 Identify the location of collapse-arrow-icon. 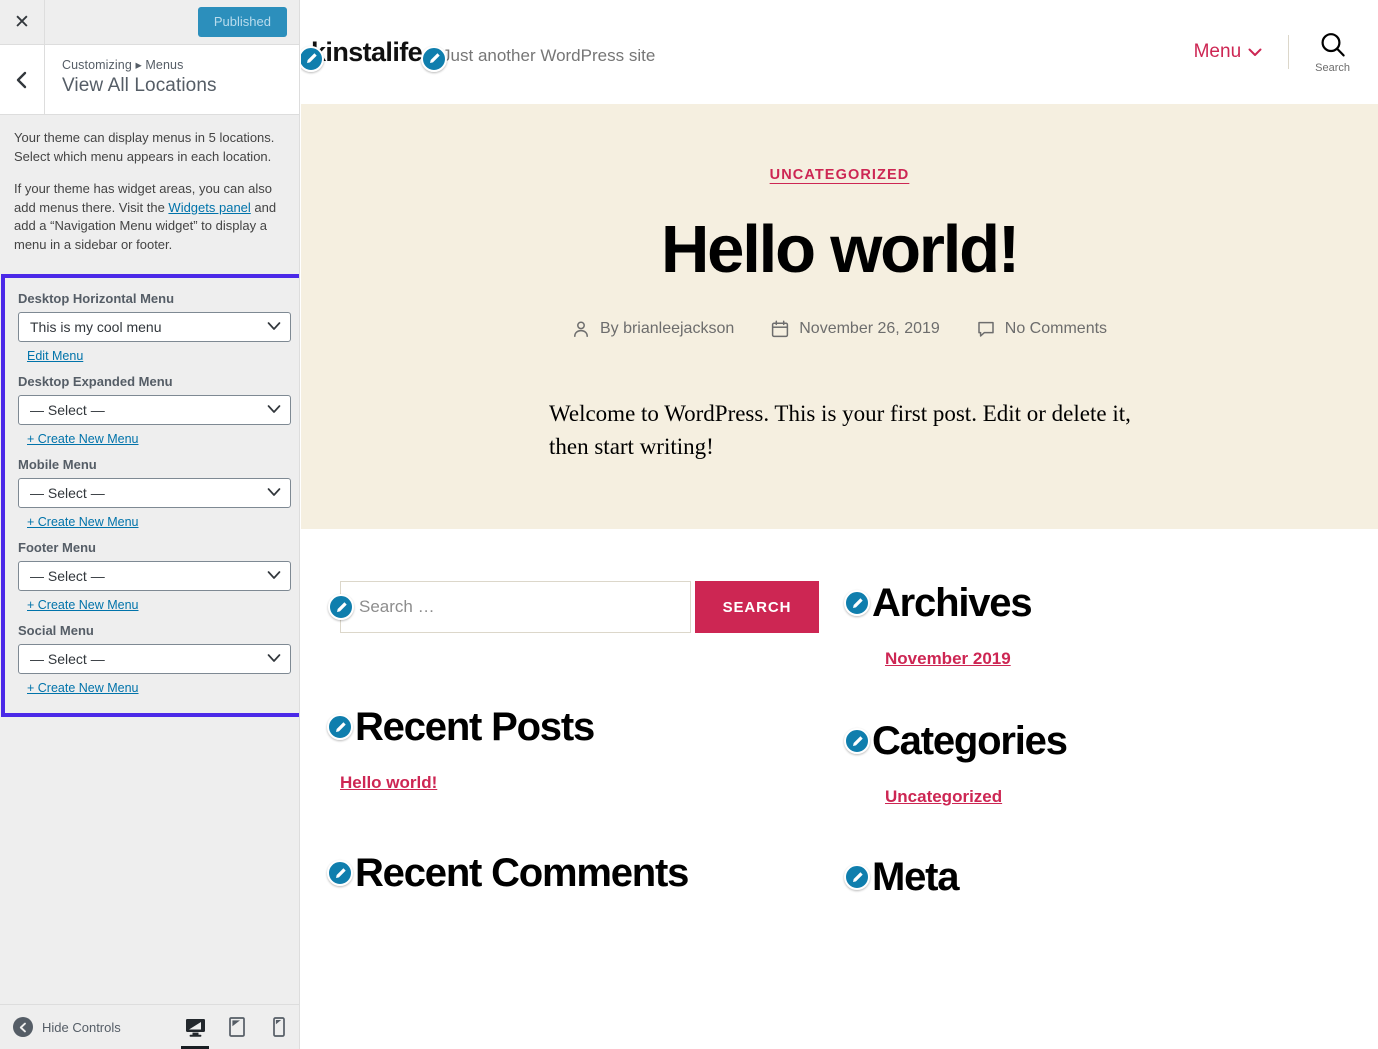
(23, 1027).